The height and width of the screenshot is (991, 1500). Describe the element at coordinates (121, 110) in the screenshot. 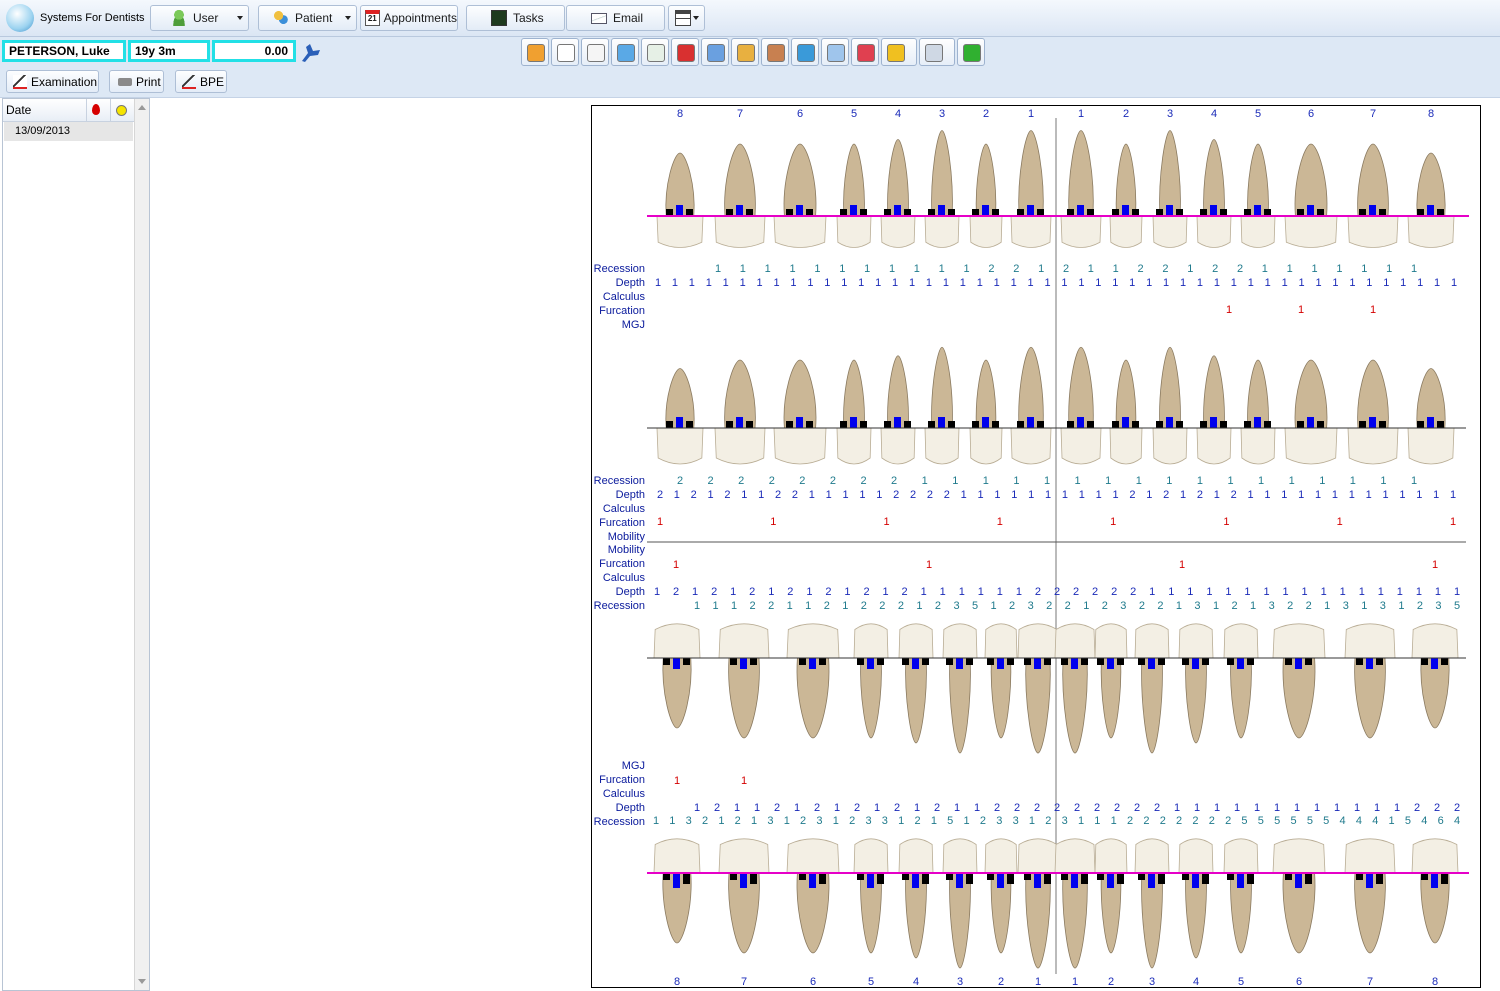

I see `plaque-dot-icon` at that location.